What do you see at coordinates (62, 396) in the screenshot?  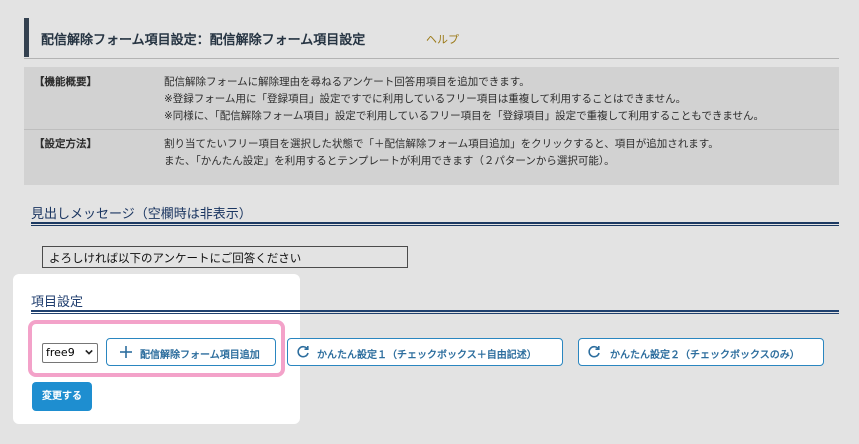 I see `submit-change-button: 変更する` at bounding box center [62, 396].